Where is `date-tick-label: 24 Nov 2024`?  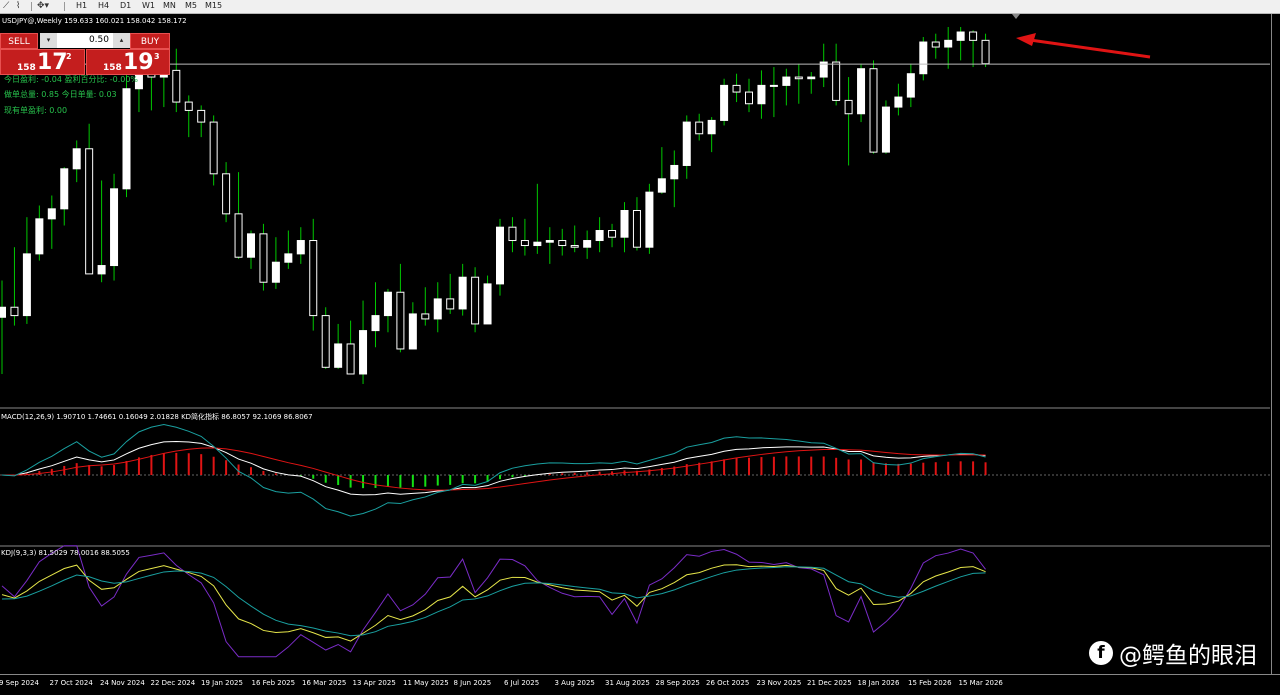
date-tick-label: 24 Nov 2024 is located at coordinates (122, 683).